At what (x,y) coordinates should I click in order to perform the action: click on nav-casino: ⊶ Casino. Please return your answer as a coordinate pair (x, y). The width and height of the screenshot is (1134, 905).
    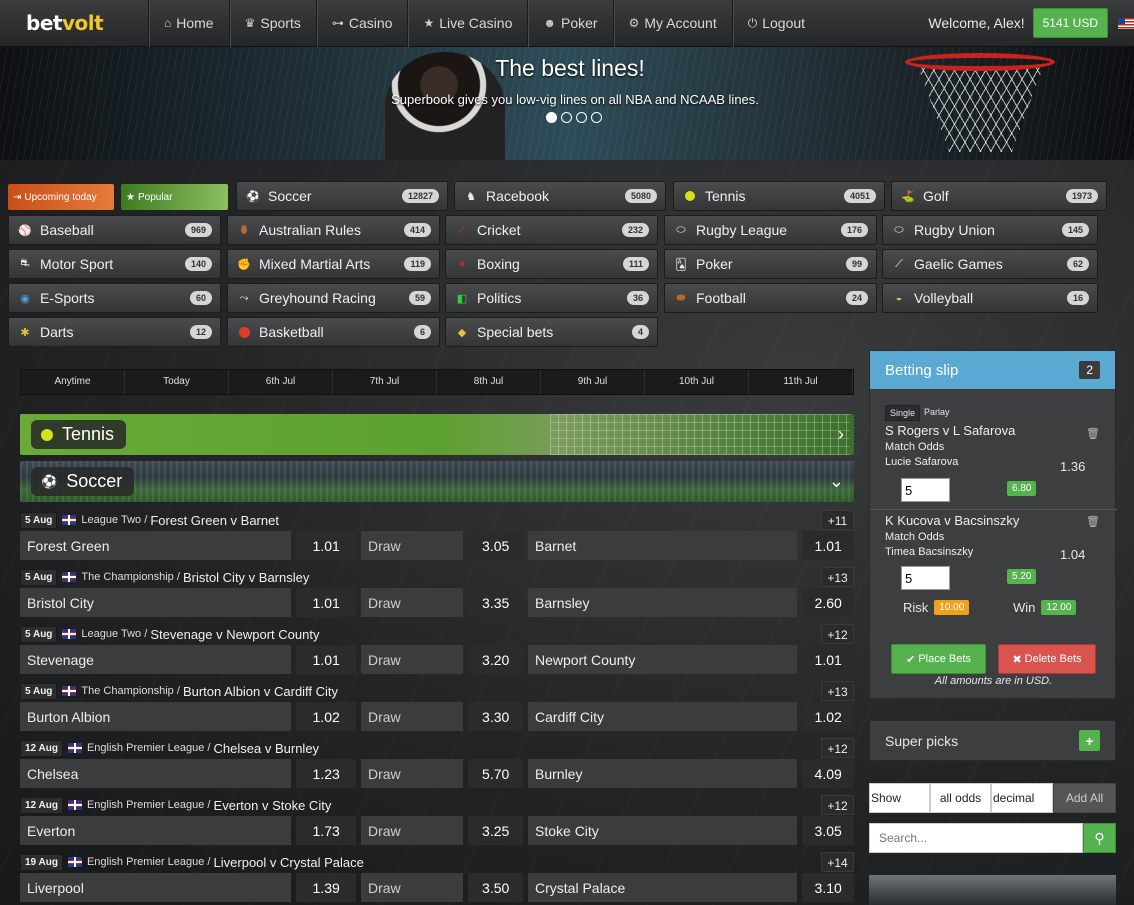
    Looking at the image, I should click on (361, 23).